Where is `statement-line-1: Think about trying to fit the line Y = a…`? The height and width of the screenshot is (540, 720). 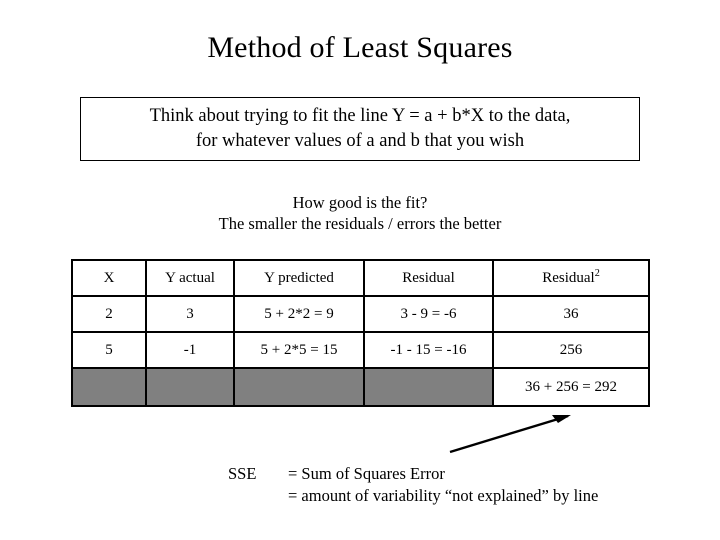 statement-line-1: Think about trying to fit the line Y = a… is located at coordinates (360, 116).